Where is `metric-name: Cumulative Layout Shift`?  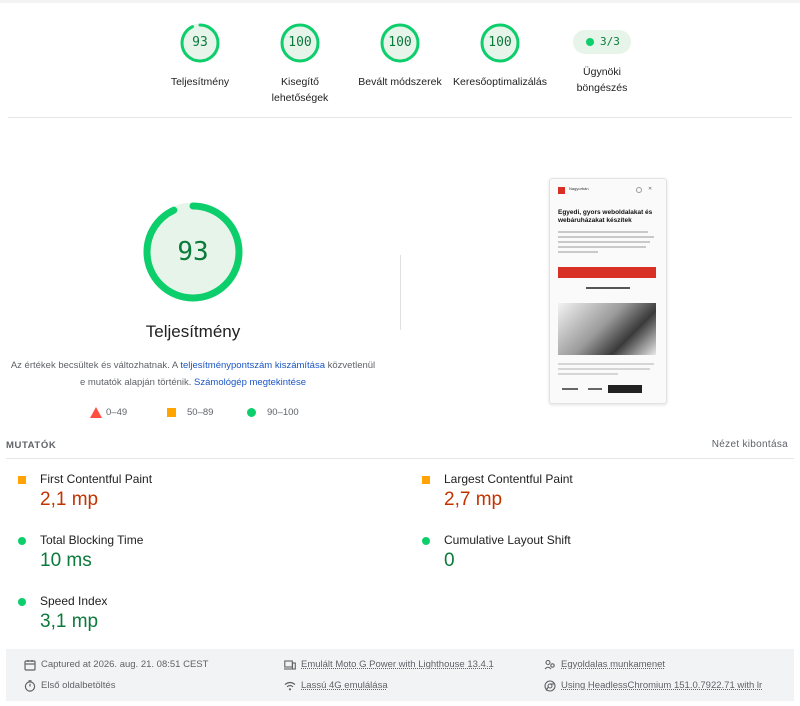
metric-name: Cumulative Layout Shift is located at coordinates (507, 540).